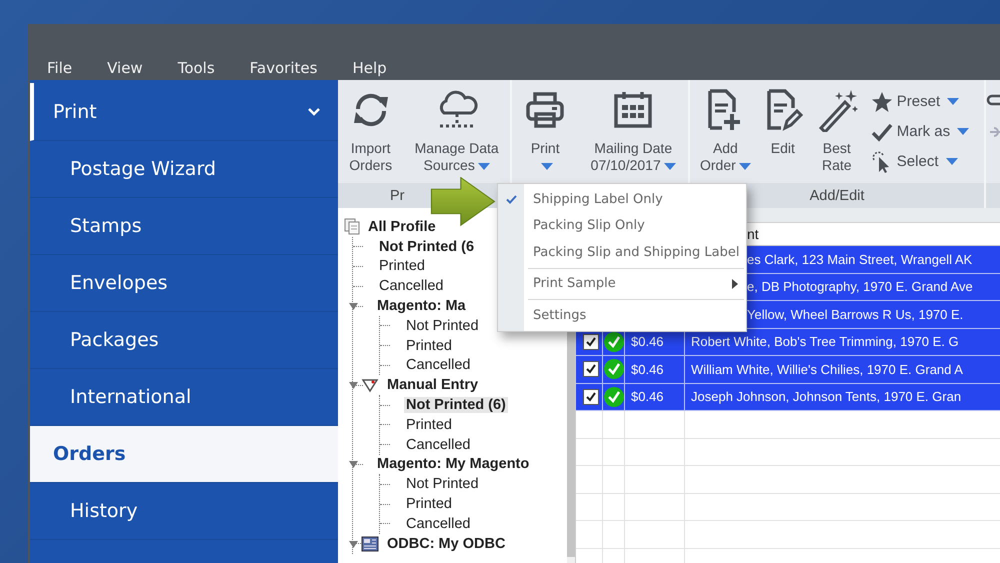 The image size is (1000, 563). What do you see at coordinates (622, 225) in the screenshot?
I see `menu-option: Packing Slip Only` at bounding box center [622, 225].